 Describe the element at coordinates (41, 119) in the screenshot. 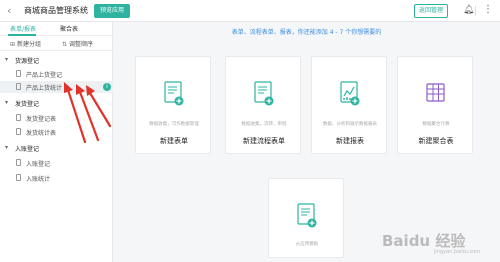

I see `sidebar-item-label: 发货登记表` at that location.